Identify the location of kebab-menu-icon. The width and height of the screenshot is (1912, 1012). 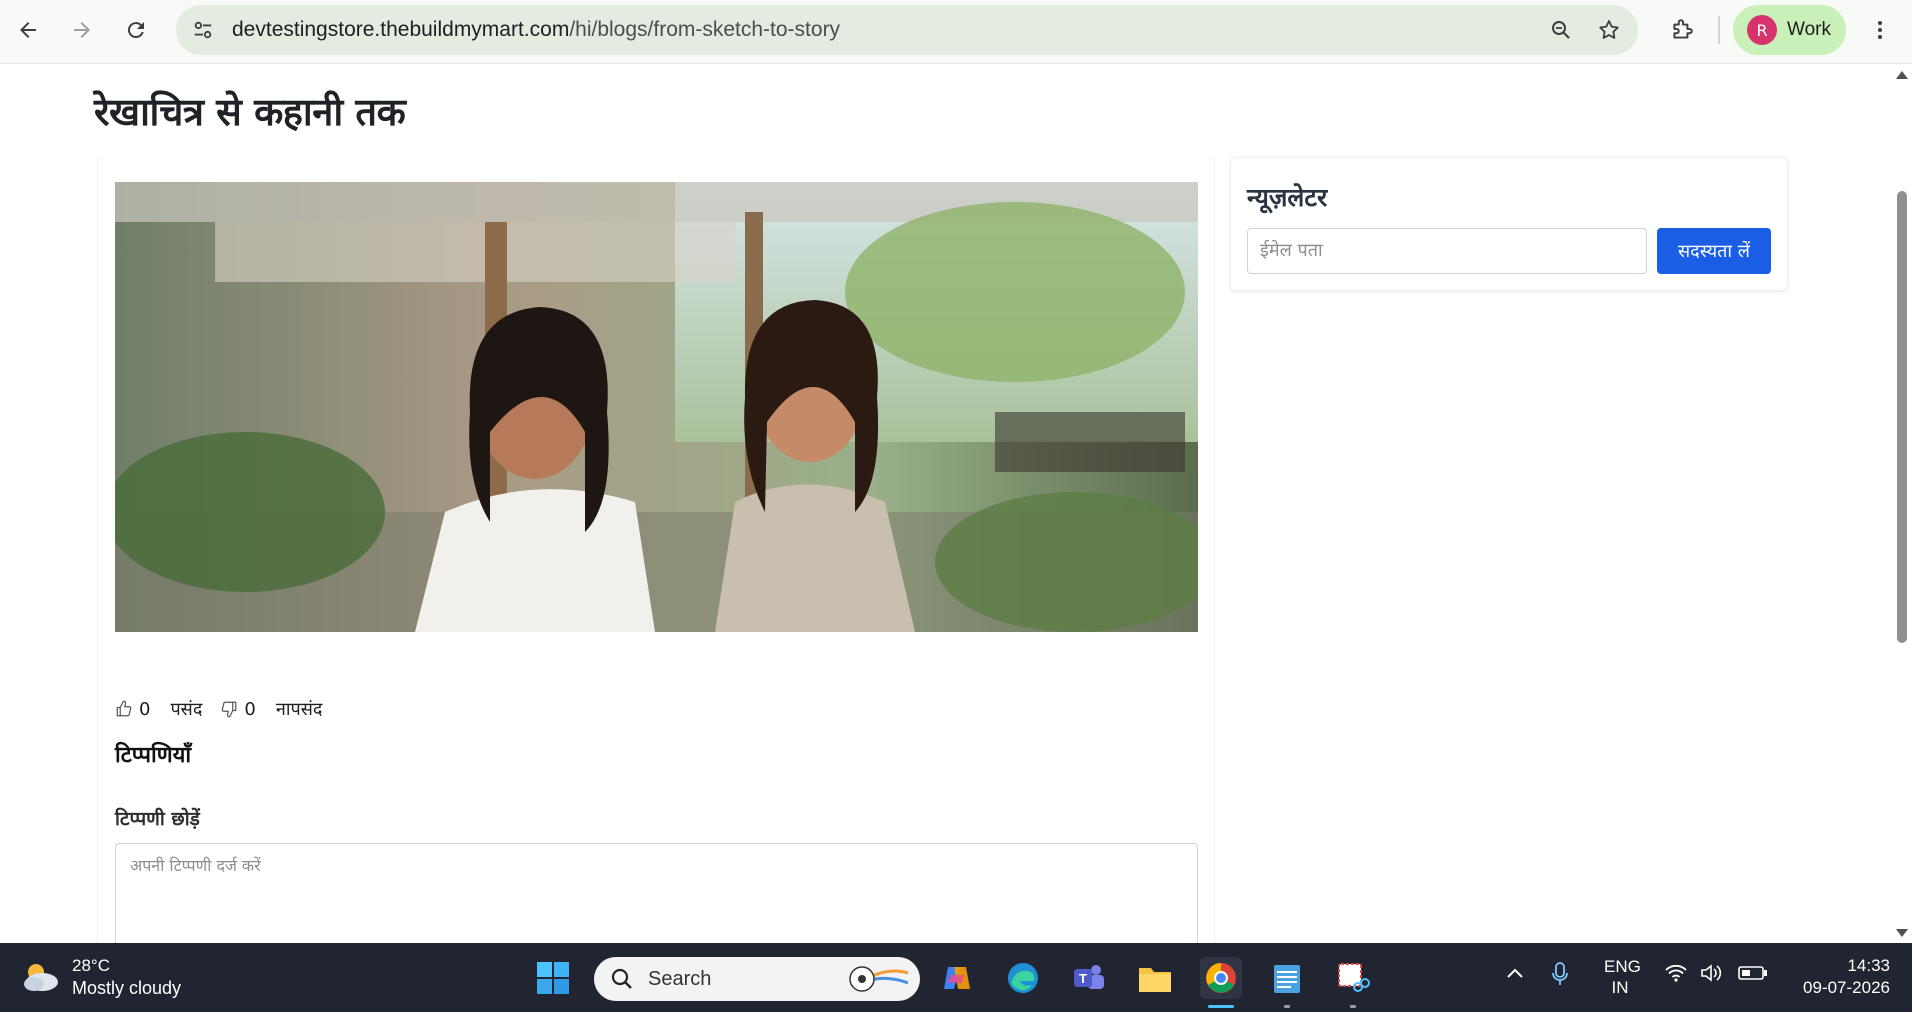
(1880, 30).